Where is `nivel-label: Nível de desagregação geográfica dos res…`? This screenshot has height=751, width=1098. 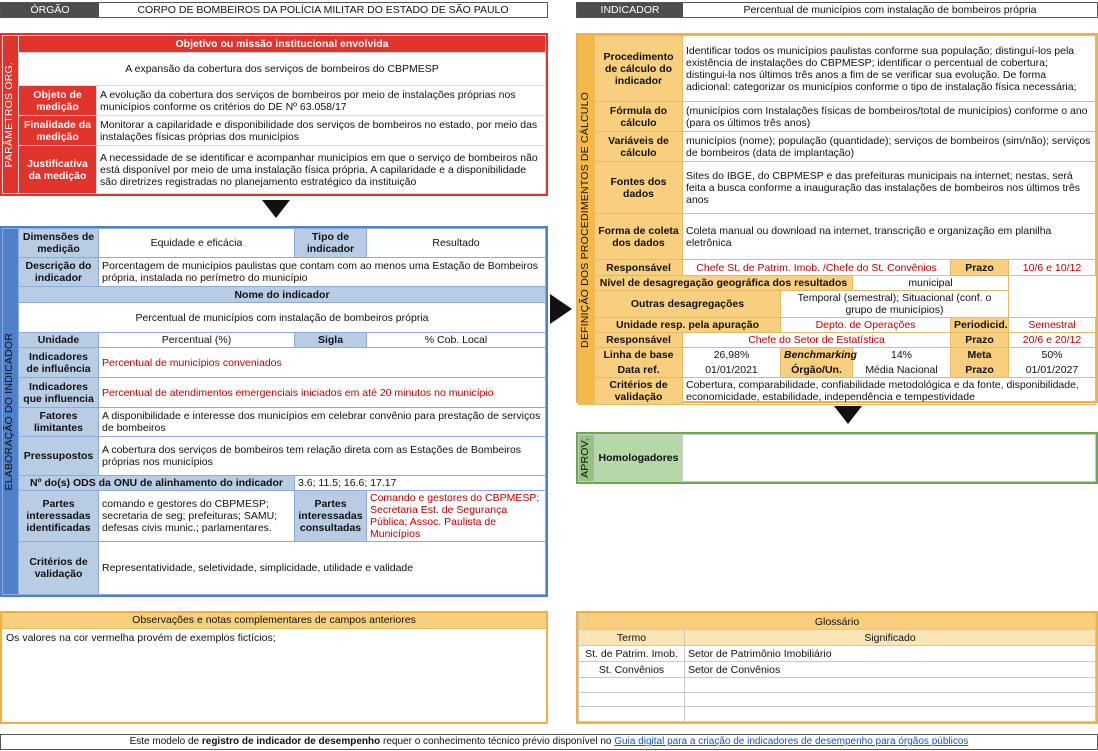
nivel-label: Nível de desagregação geográfica dos res… is located at coordinates (723, 283).